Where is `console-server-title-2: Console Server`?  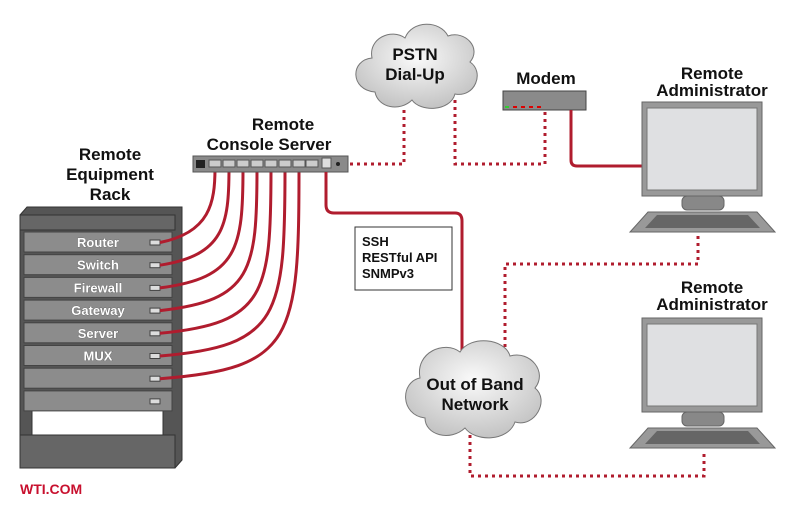
console-server-title-2: Console Server is located at coordinates (269, 144).